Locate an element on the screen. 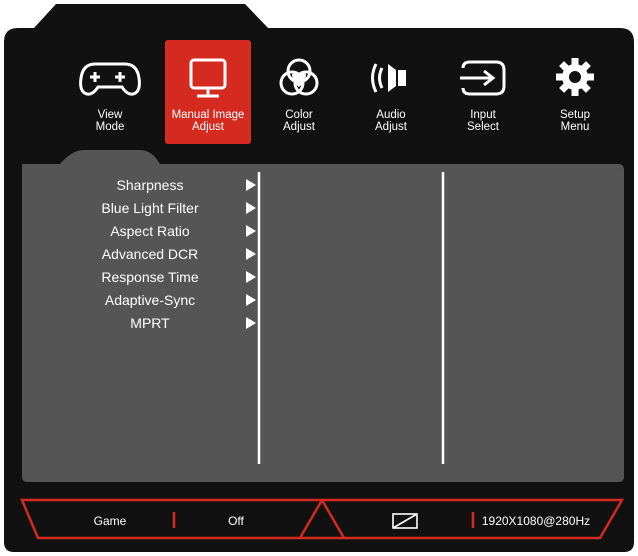 This screenshot has height=556, width=638. status-resolution: 1920X1080@280Hz is located at coordinates (536, 521).